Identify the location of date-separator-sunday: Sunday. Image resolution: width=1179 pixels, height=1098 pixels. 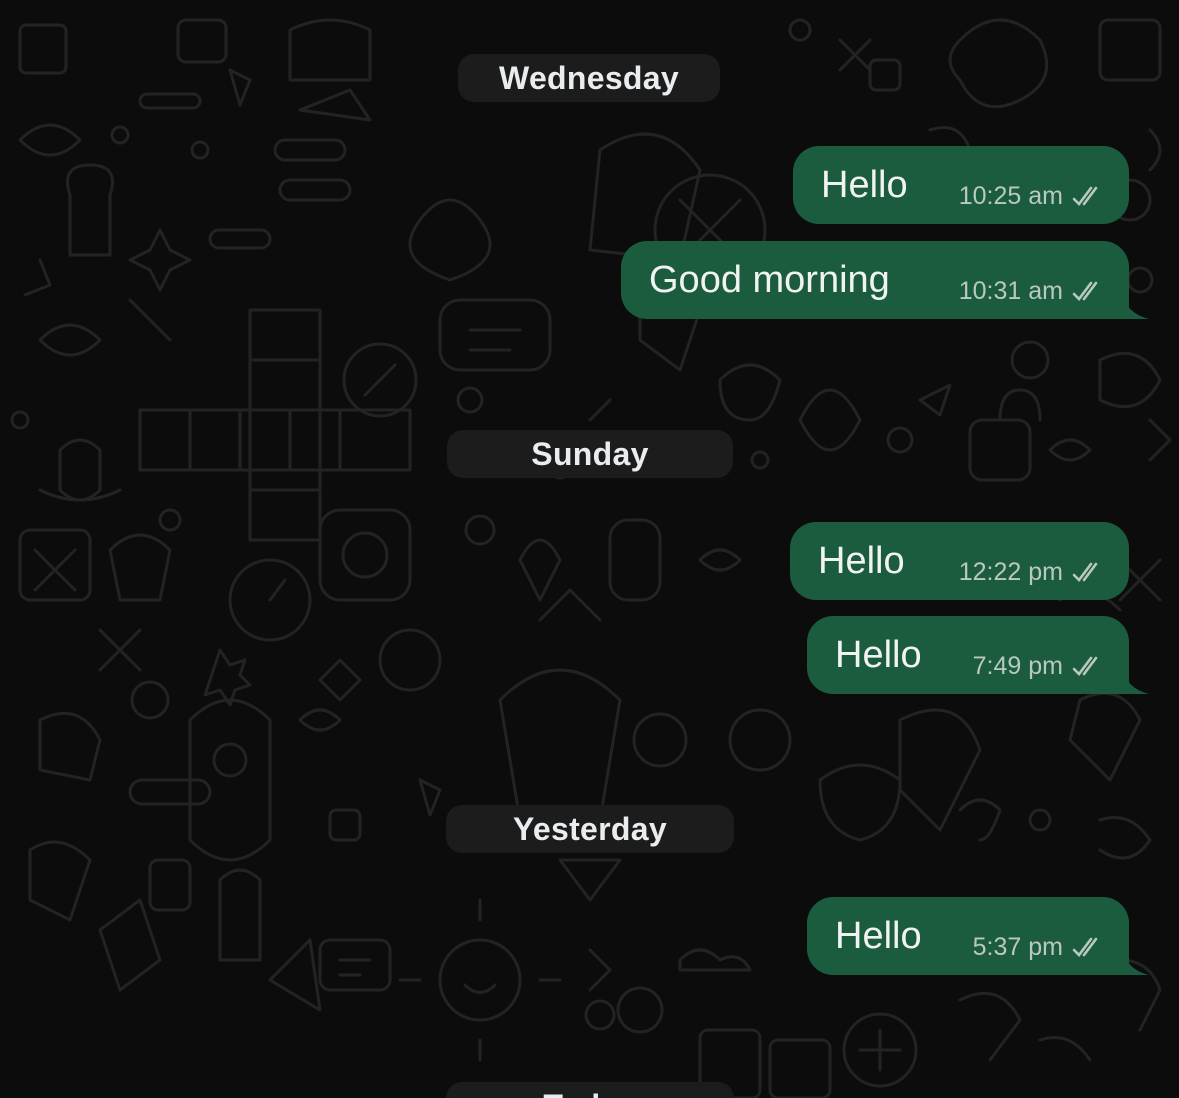
(590, 454).